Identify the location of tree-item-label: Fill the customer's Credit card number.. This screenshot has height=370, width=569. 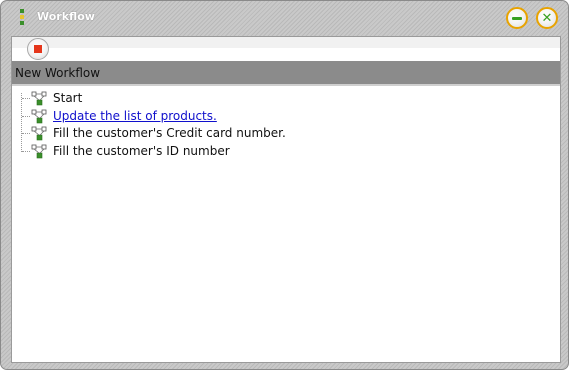
(169, 133).